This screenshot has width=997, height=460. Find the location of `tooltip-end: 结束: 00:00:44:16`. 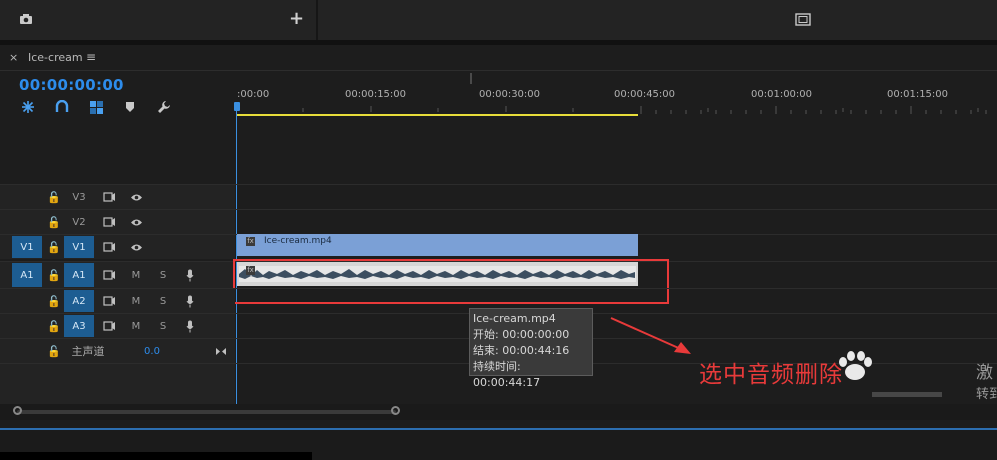

tooltip-end: 结束: 00:00:44:16 is located at coordinates (521, 350).